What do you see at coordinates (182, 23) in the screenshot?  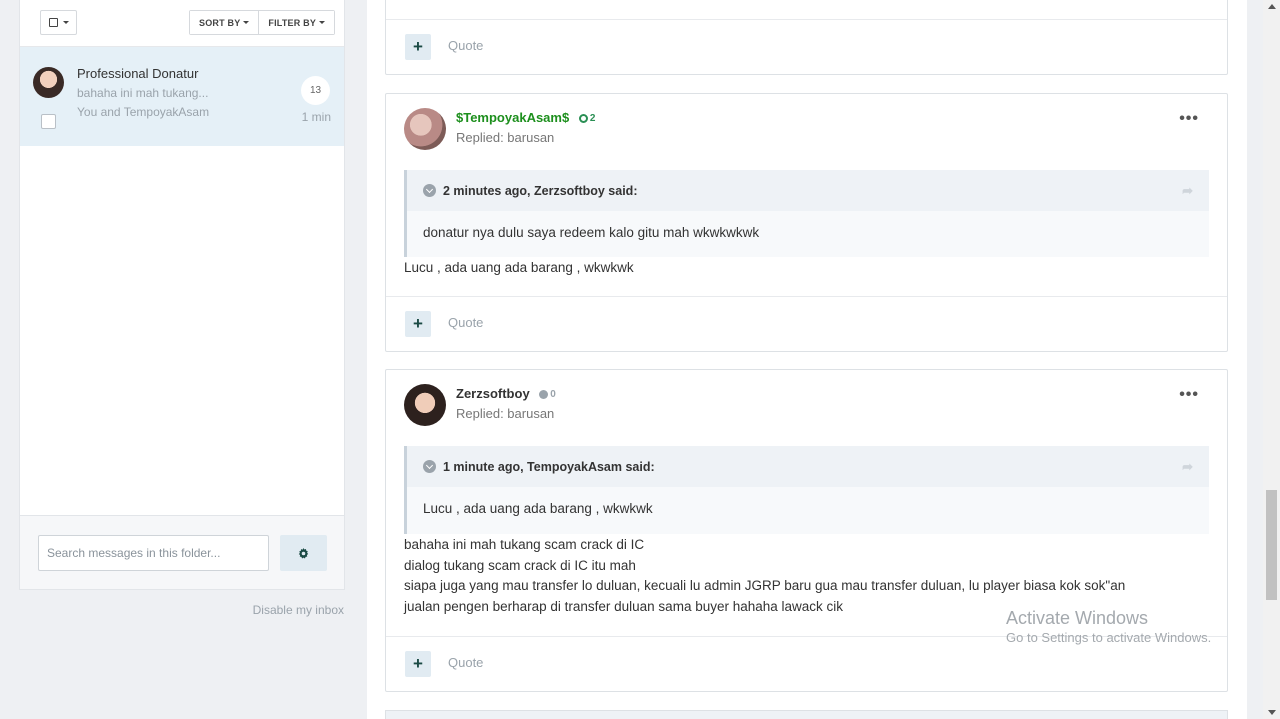 I see `inbox-toolbar: SORT BY FILTER BY` at bounding box center [182, 23].